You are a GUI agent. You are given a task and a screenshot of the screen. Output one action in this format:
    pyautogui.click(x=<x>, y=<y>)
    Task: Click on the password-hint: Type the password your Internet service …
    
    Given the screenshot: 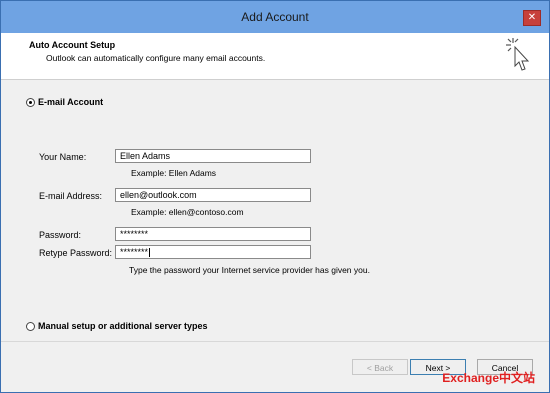 What is the action you would take?
    pyautogui.click(x=249, y=270)
    